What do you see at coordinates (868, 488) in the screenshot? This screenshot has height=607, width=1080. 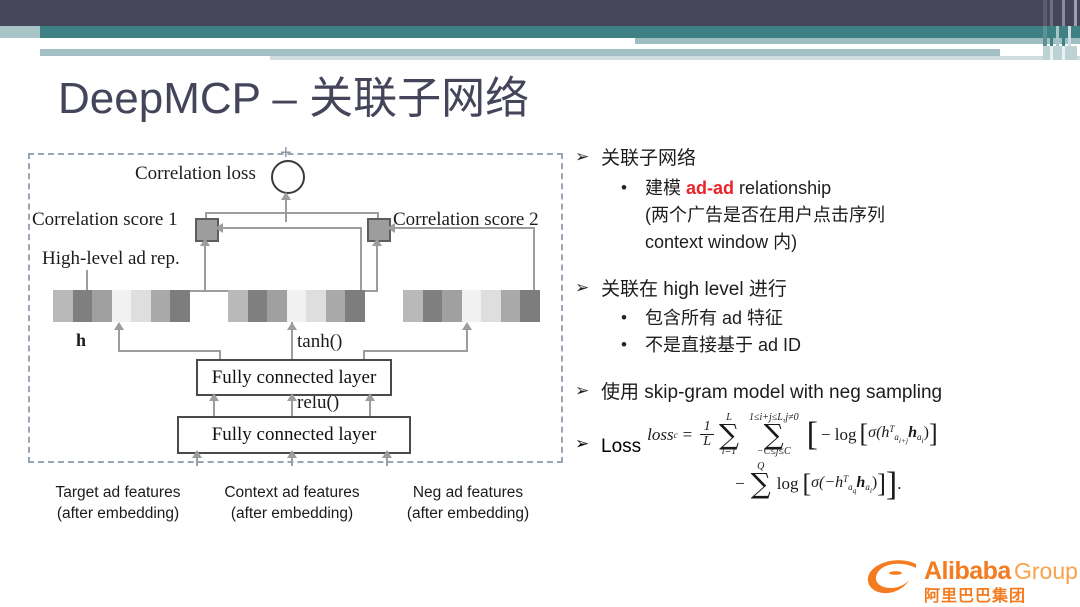 I see `formula-sigma-2-sub2: ai` at bounding box center [868, 488].